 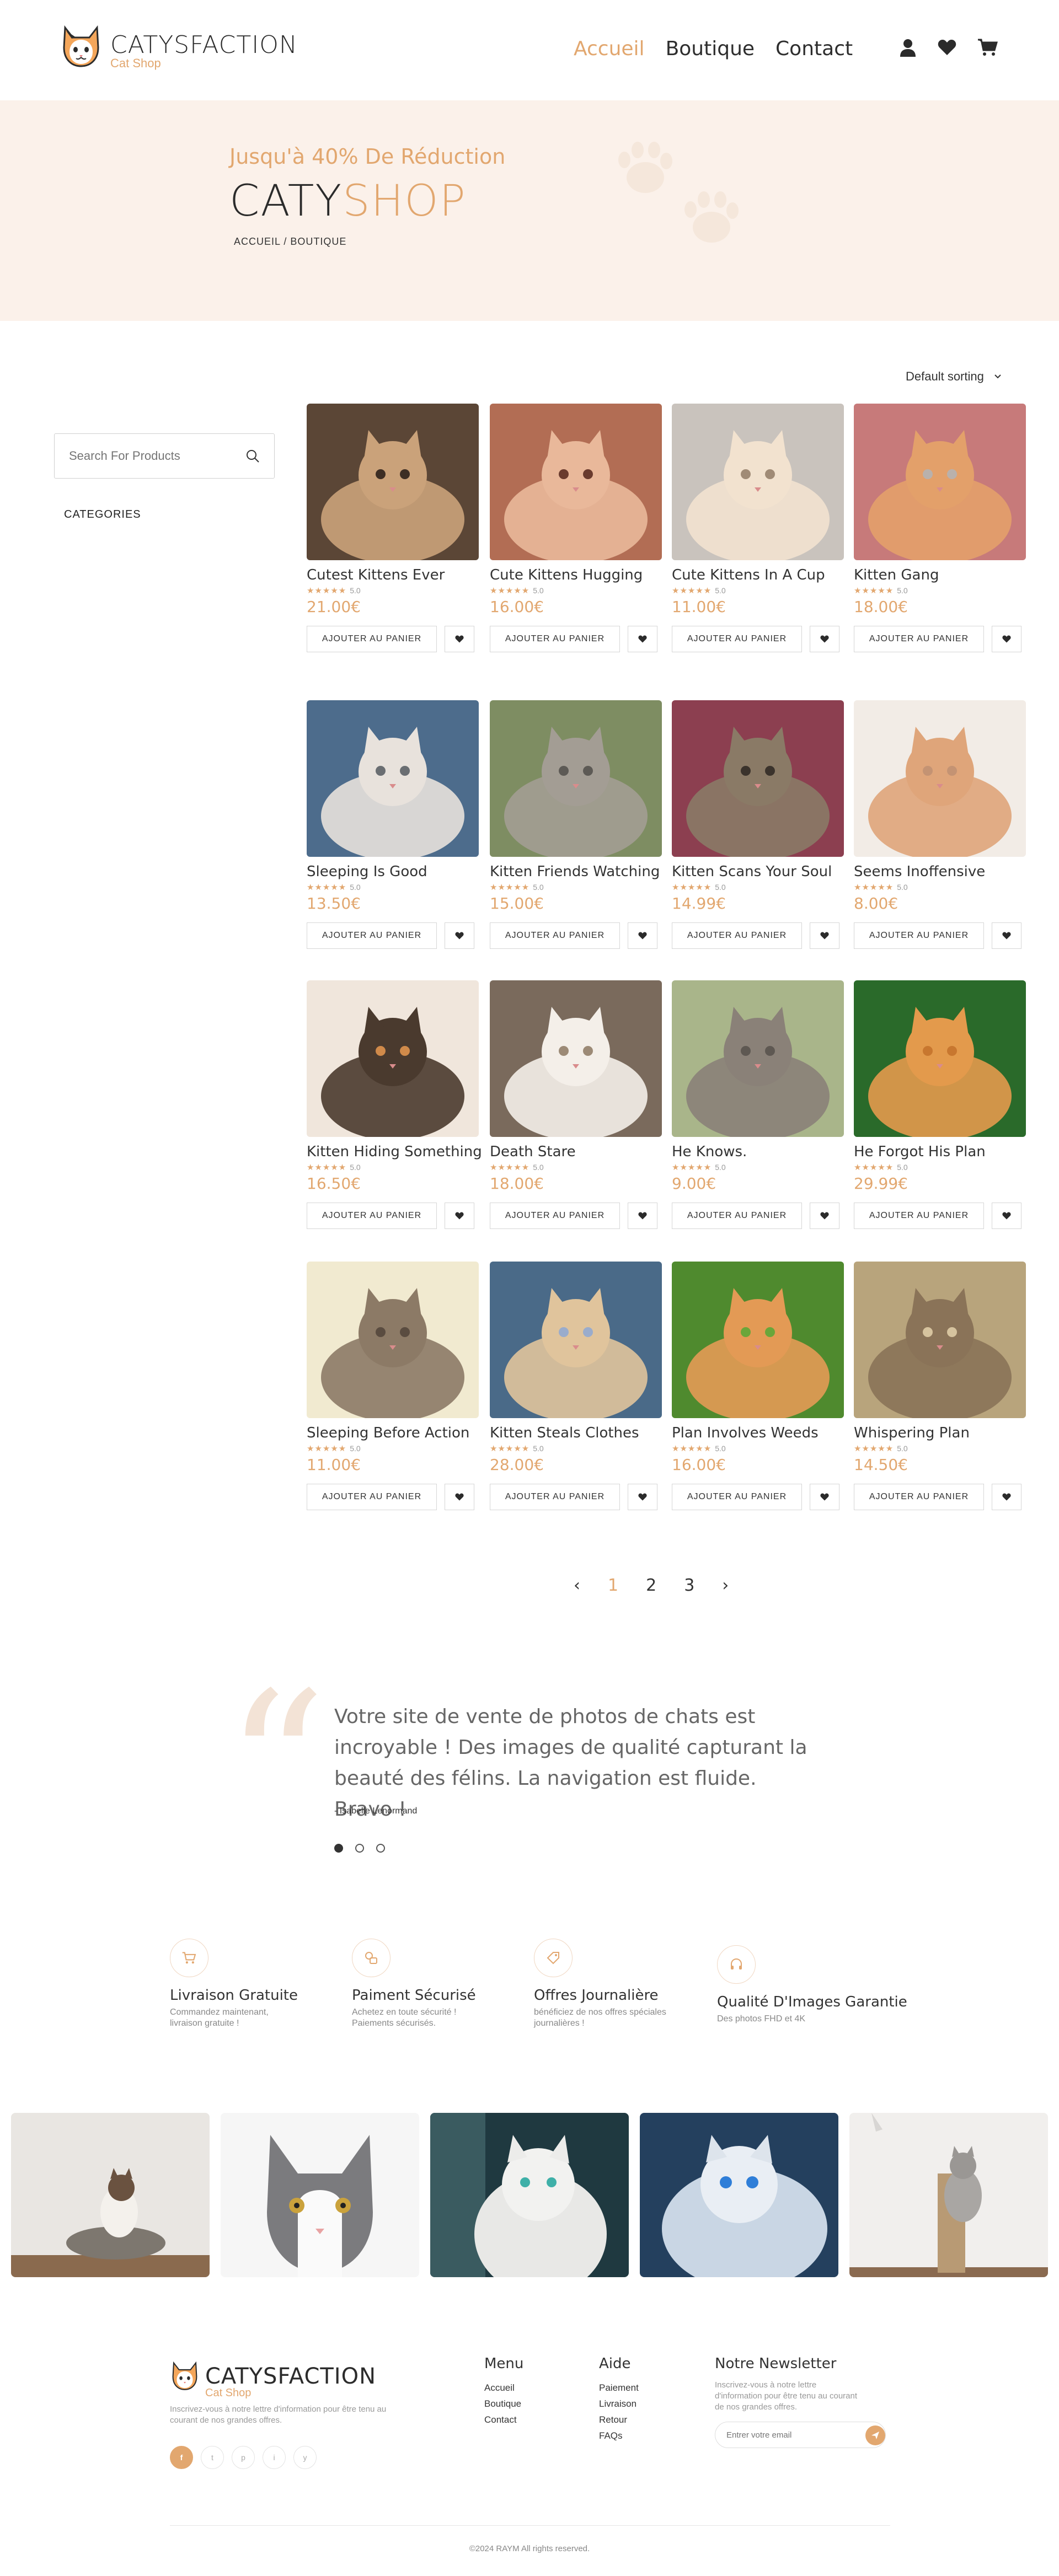 I want to click on instagram-icon: i, so click(x=274, y=2458).